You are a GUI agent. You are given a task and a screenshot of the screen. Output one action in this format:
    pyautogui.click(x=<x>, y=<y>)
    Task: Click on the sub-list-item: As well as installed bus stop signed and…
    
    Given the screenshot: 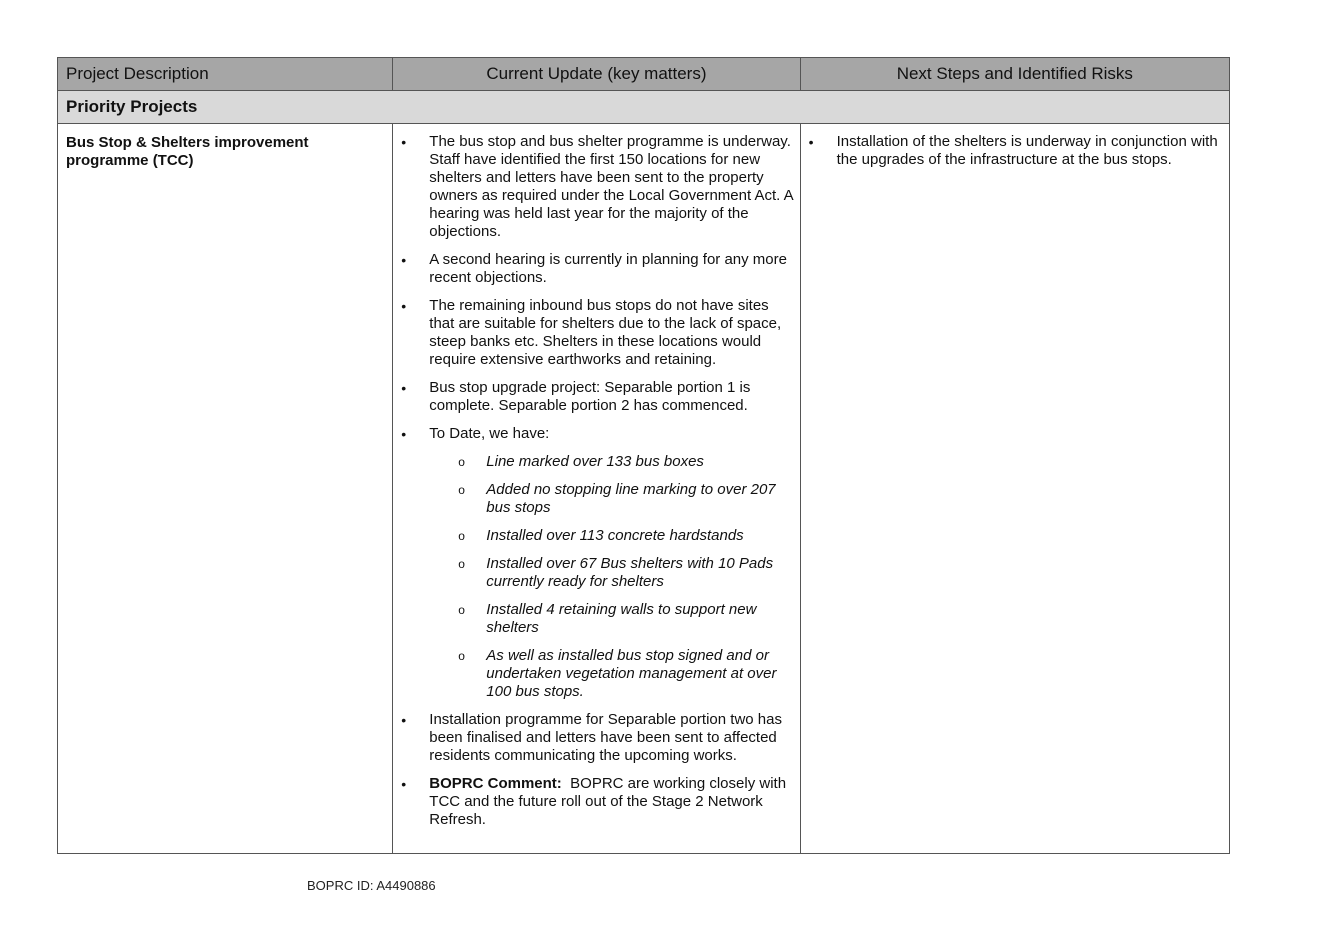 What is the action you would take?
    pyautogui.click(x=611, y=674)
    